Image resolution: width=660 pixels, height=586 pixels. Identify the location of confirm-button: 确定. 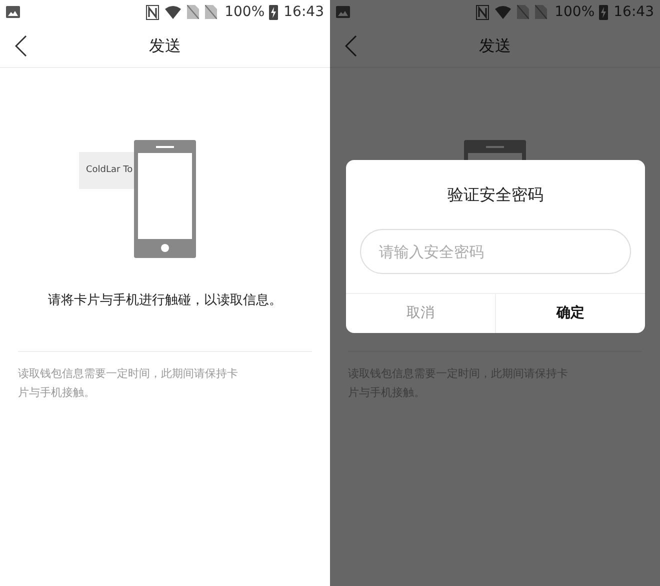
(570, 313).